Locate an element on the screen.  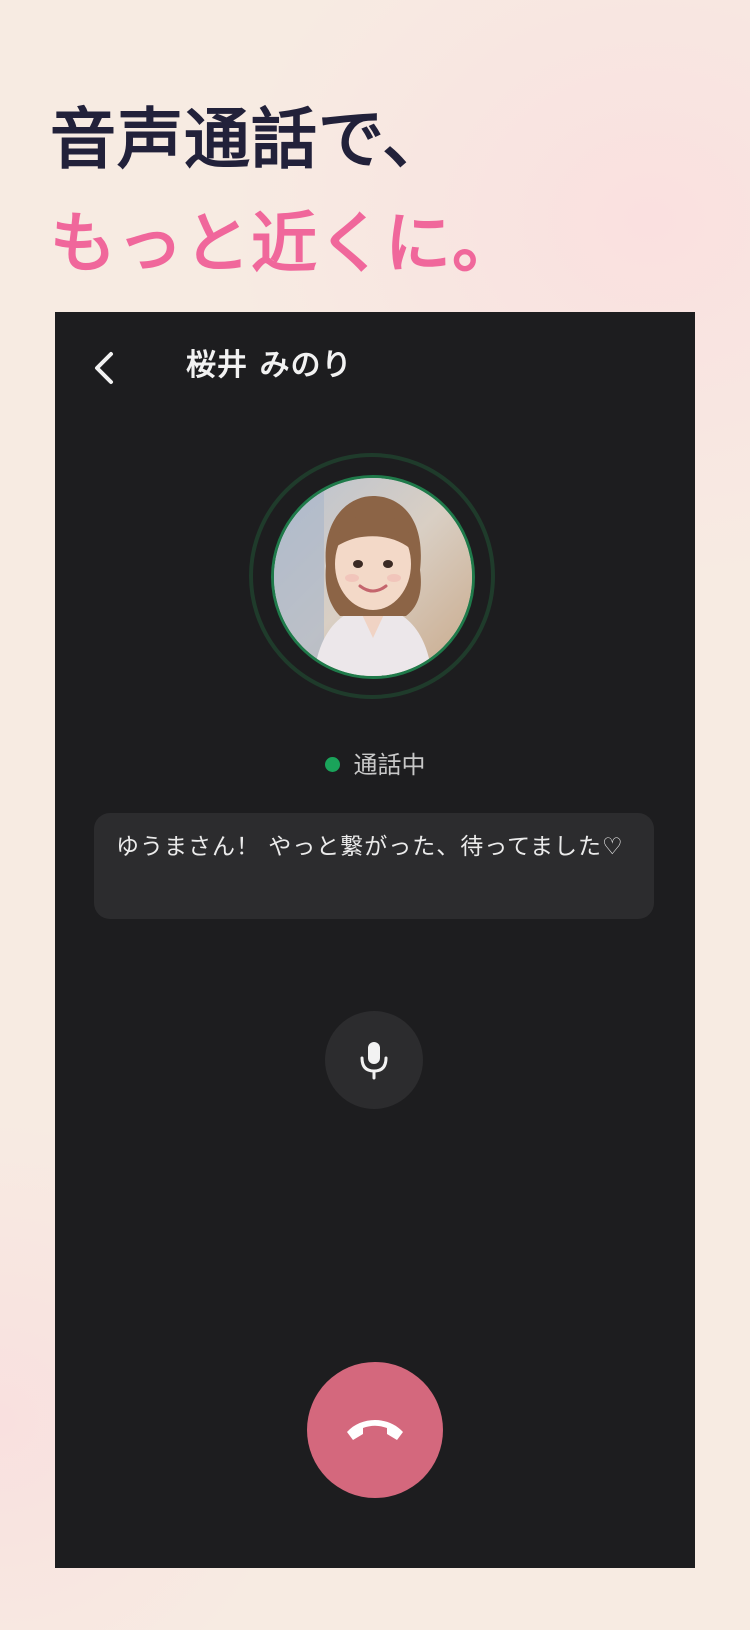
promo-headline: 音声通話で、 もっと近くに。 is located at coordinates (284, 192).